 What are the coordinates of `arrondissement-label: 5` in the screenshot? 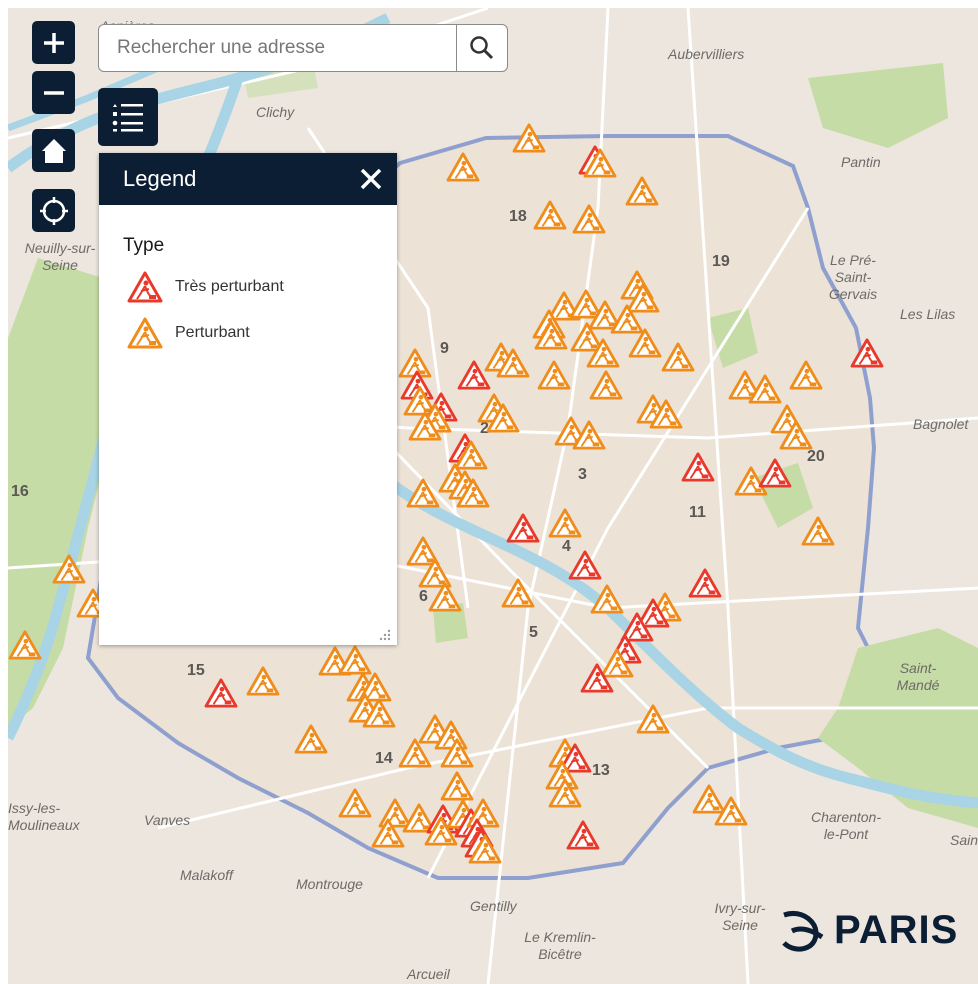 It's located at (533, 632).